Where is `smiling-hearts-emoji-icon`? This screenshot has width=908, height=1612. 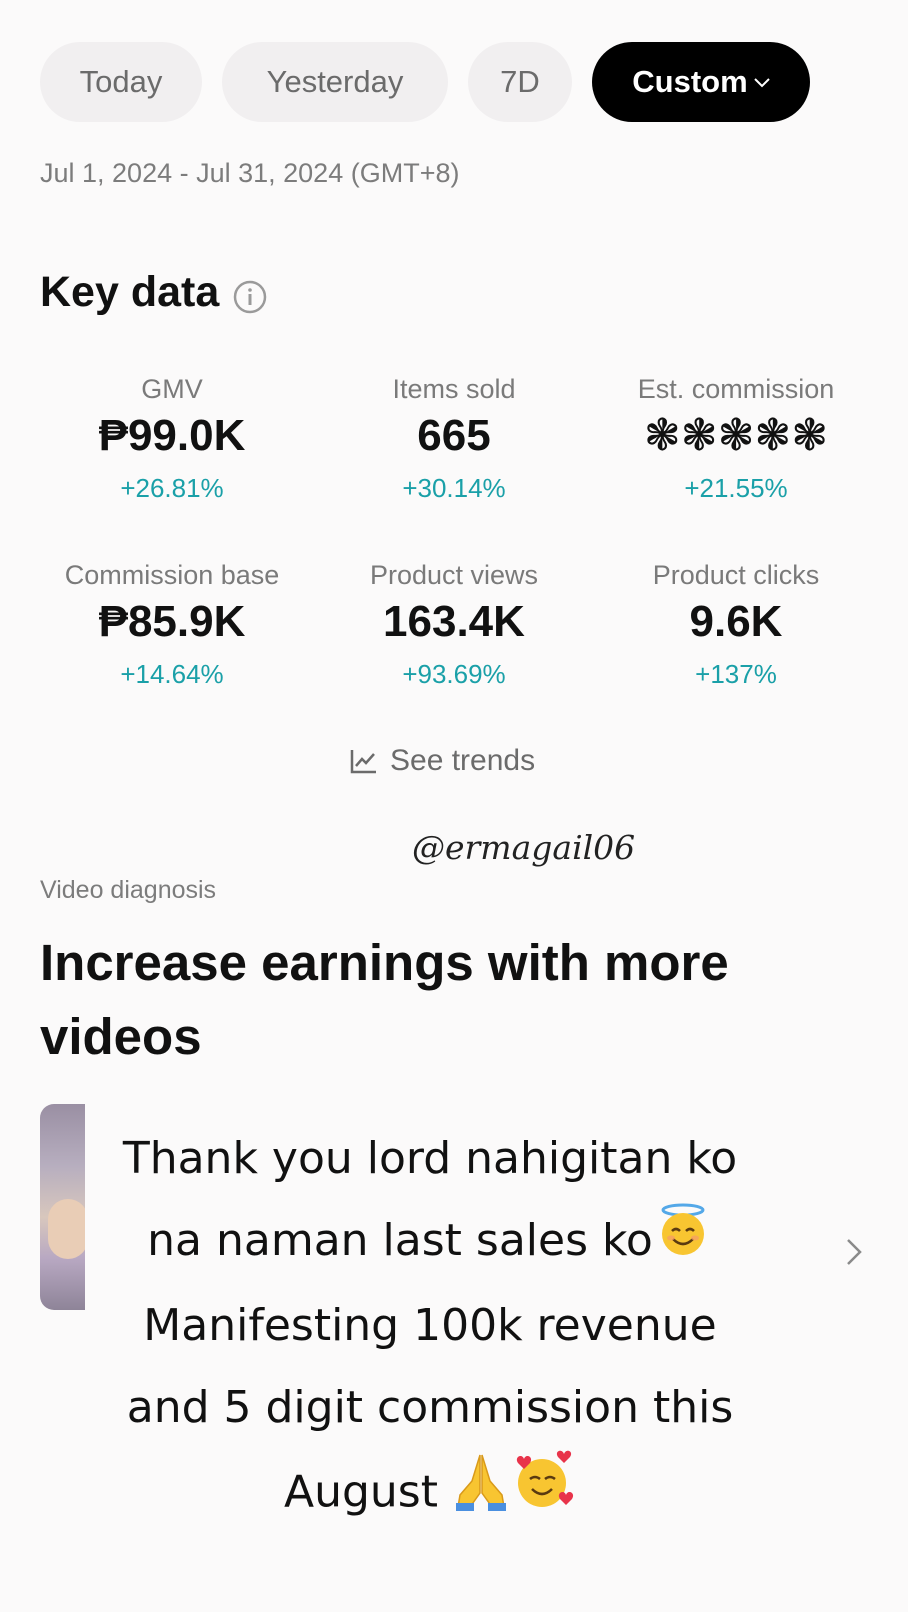 smiling-hearts-emoji-icon is located at coordinates (543, 1494).